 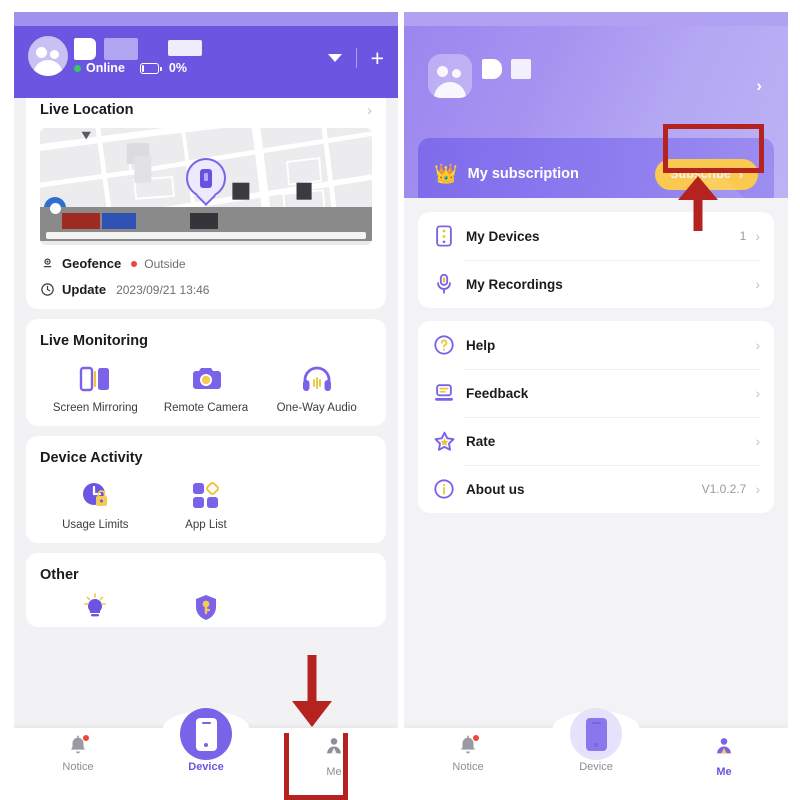 What do you see at coordinates (206, 408) in the screenshot?
I see `feature-label: Remote Camera` at bounding box center [206, 408].